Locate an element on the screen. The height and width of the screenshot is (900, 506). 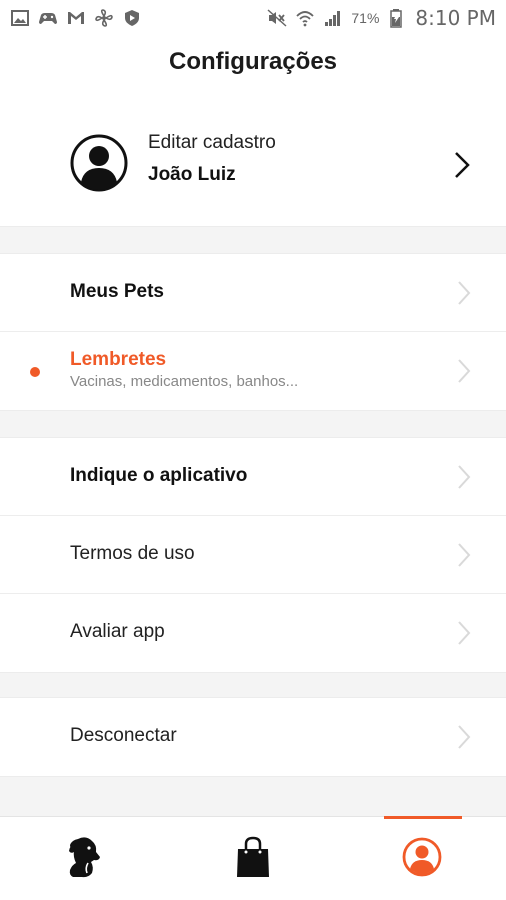
edit-profile-row: Editar cadastro João Luiz is located at coordinates (253, 165).